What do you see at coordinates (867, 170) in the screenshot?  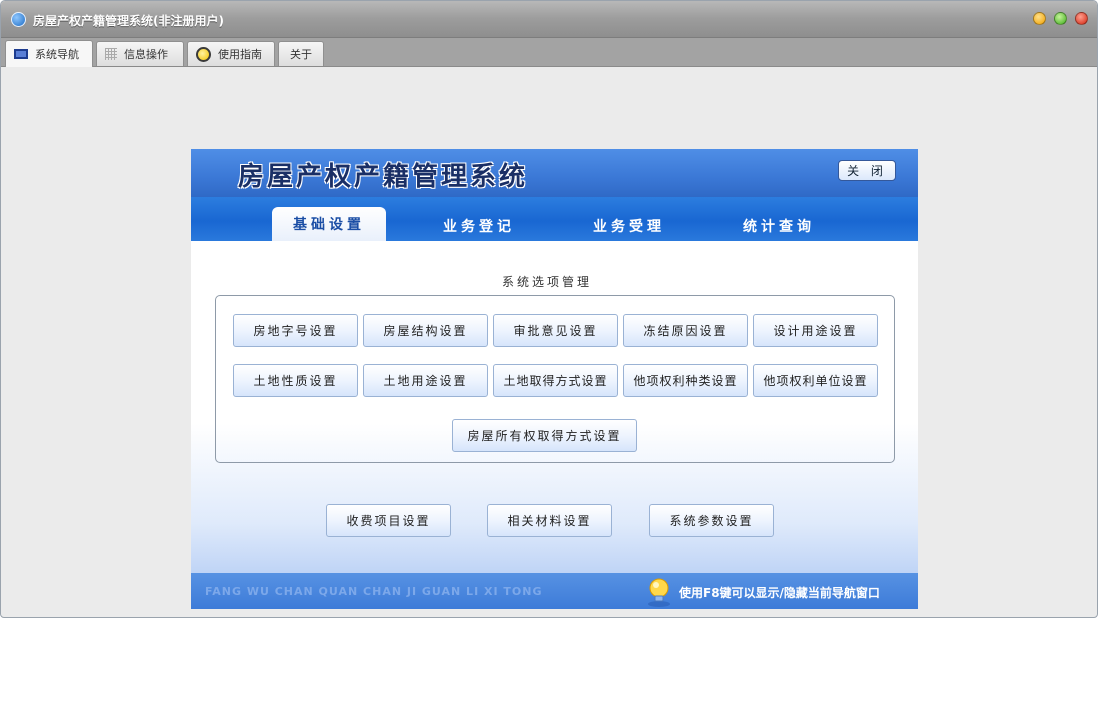 I see `panel-close-button: 关 闭` at bounding box center [867, 170].